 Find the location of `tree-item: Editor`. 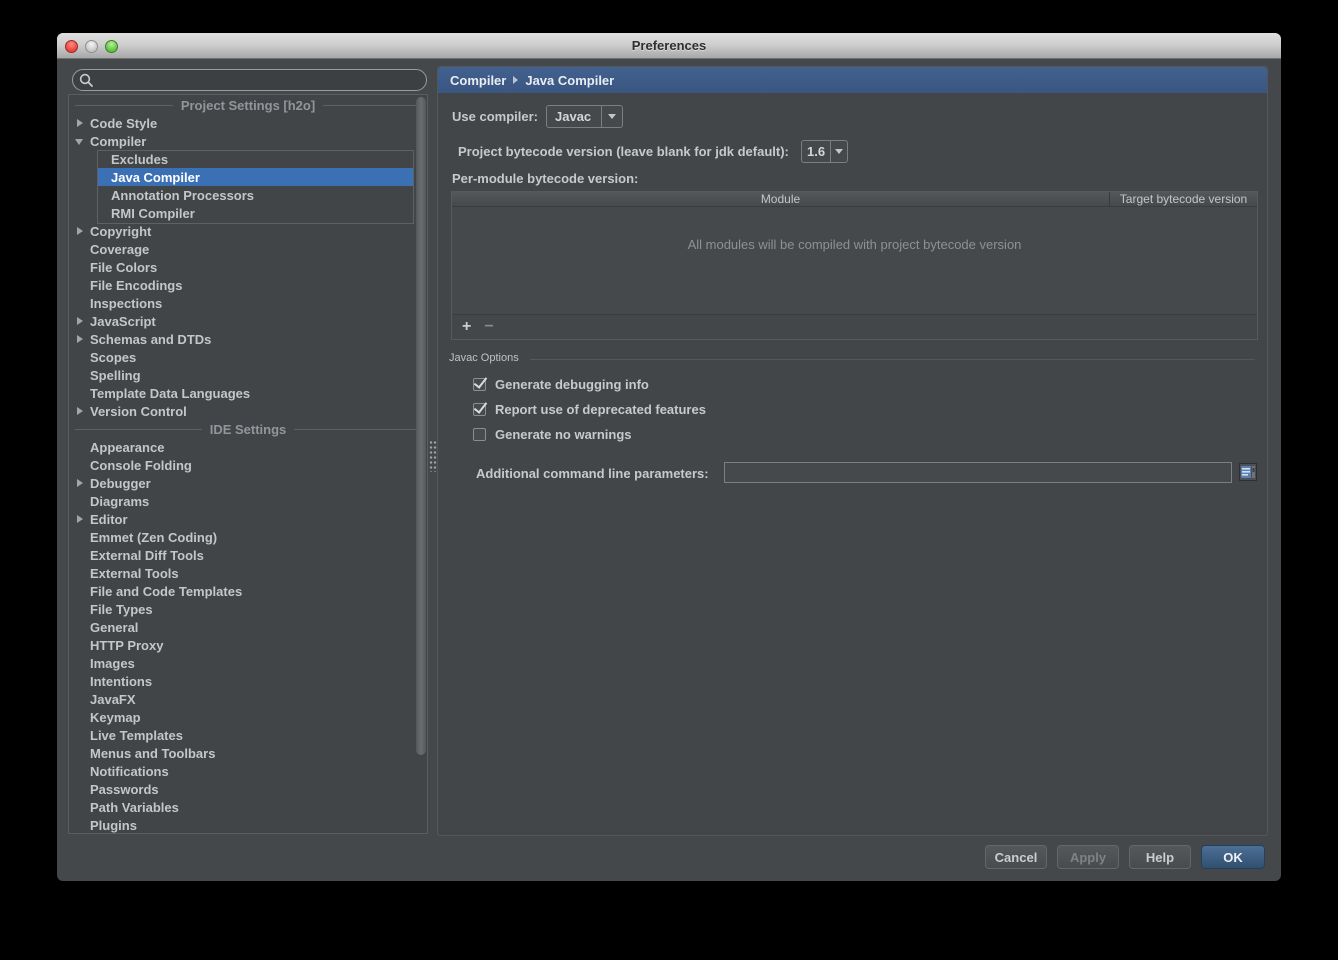

tree-item: Editor is located at coordinates (248, 519).